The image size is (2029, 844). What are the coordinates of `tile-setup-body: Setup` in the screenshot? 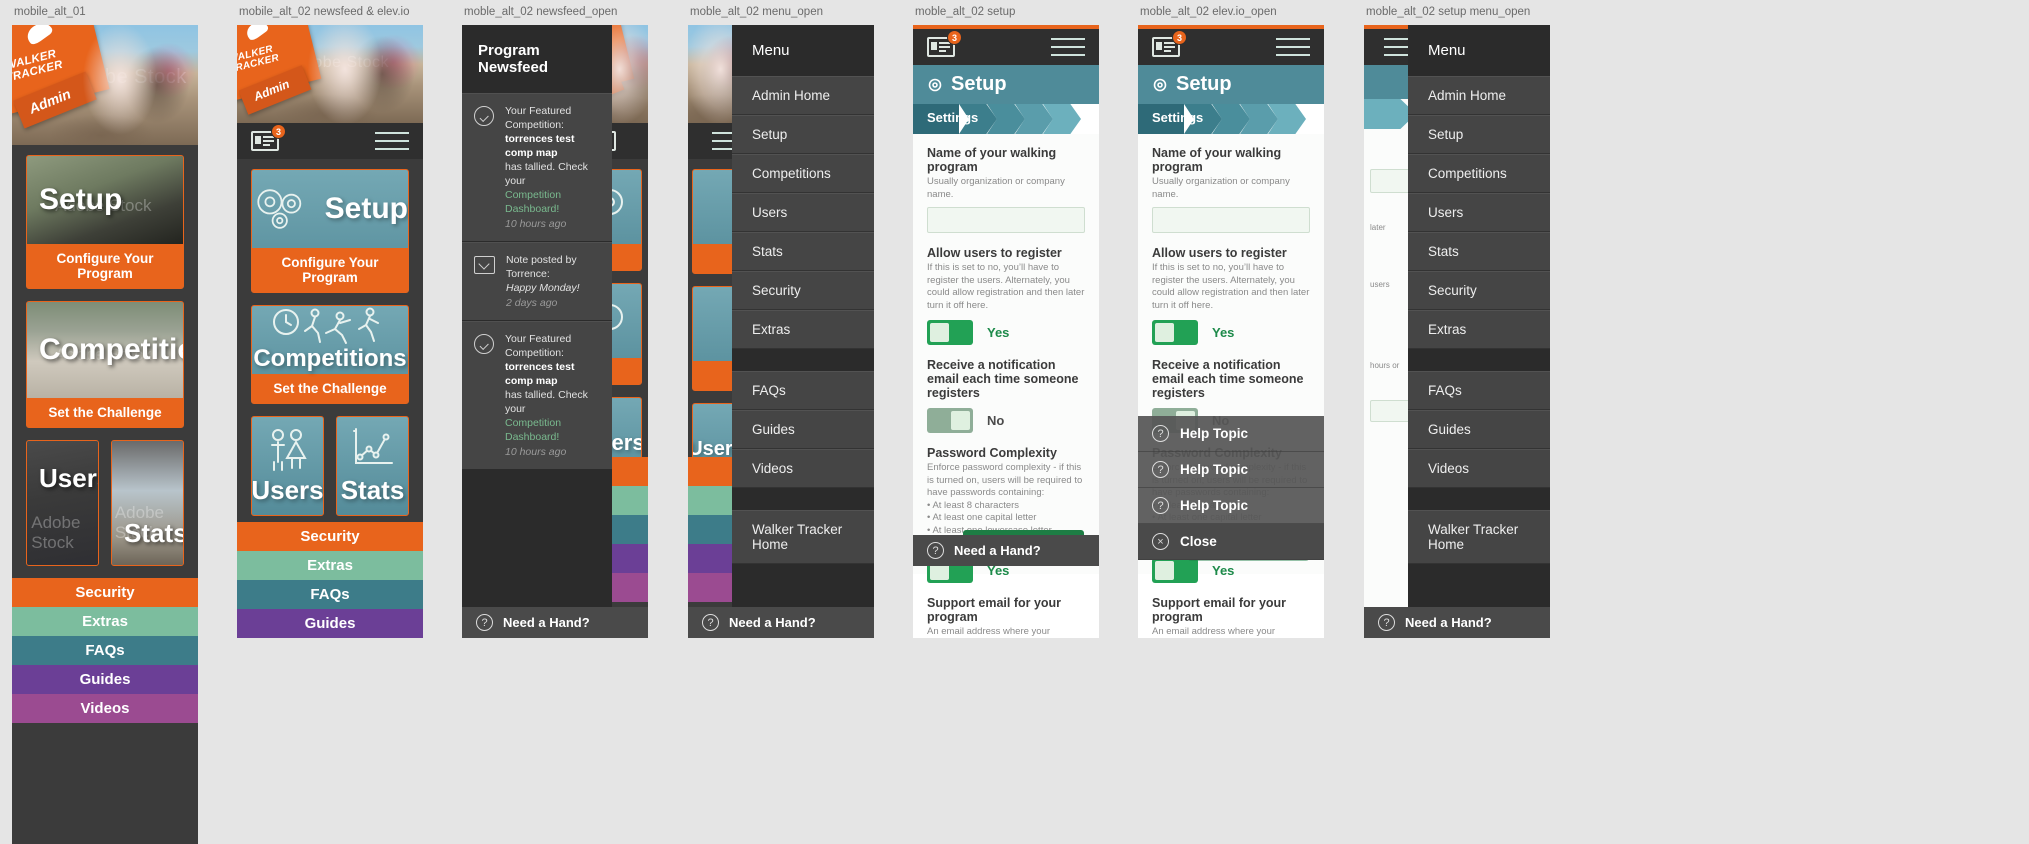 It's located at (330, 209).